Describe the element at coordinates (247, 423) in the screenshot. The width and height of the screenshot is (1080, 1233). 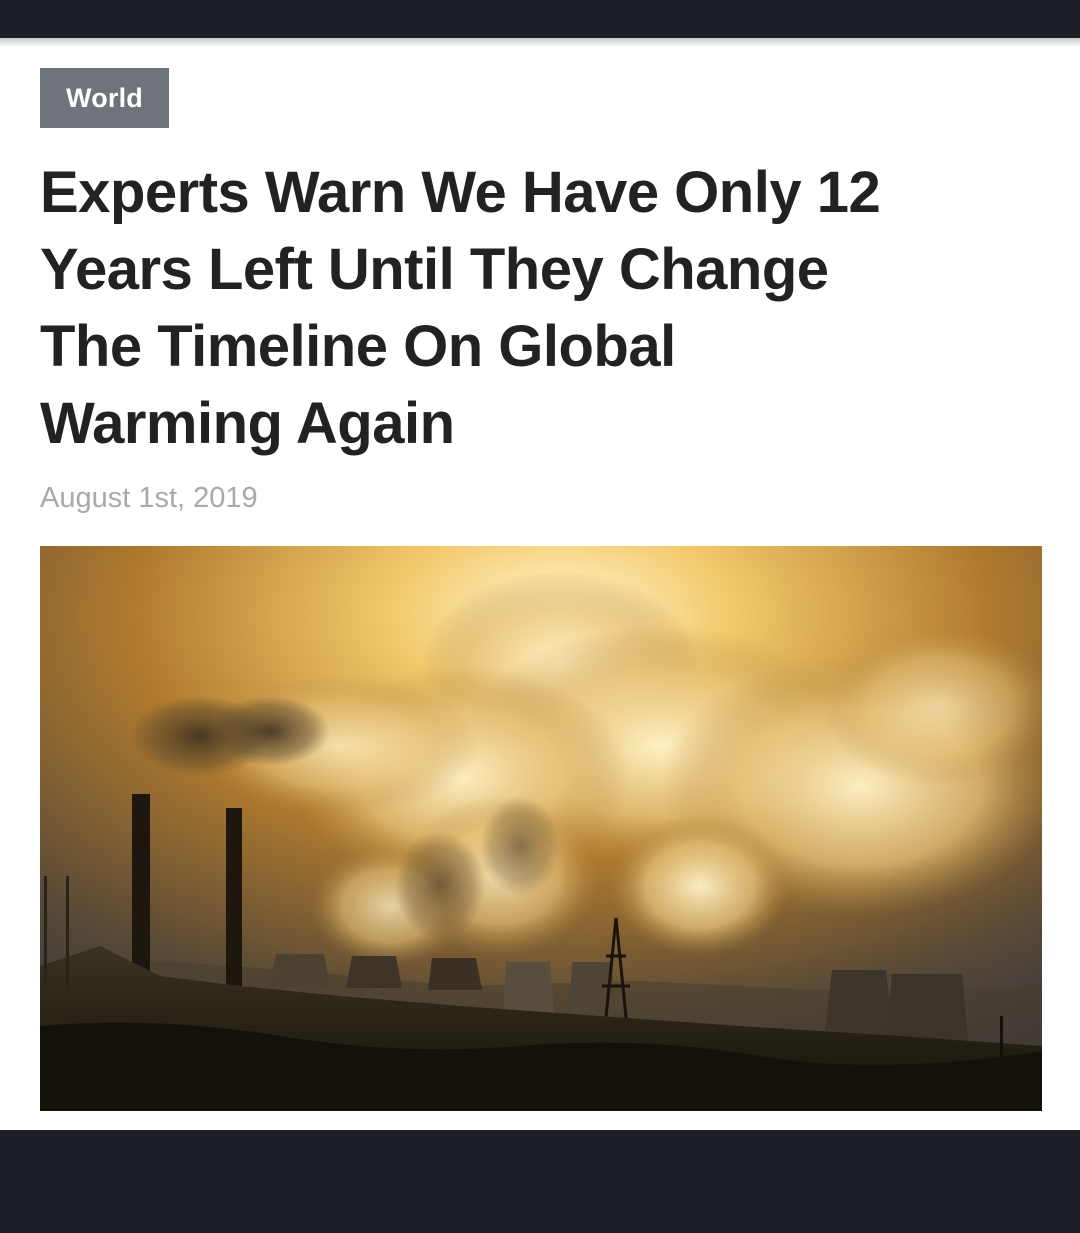
I see `headline-line: Warming Again` at that location.